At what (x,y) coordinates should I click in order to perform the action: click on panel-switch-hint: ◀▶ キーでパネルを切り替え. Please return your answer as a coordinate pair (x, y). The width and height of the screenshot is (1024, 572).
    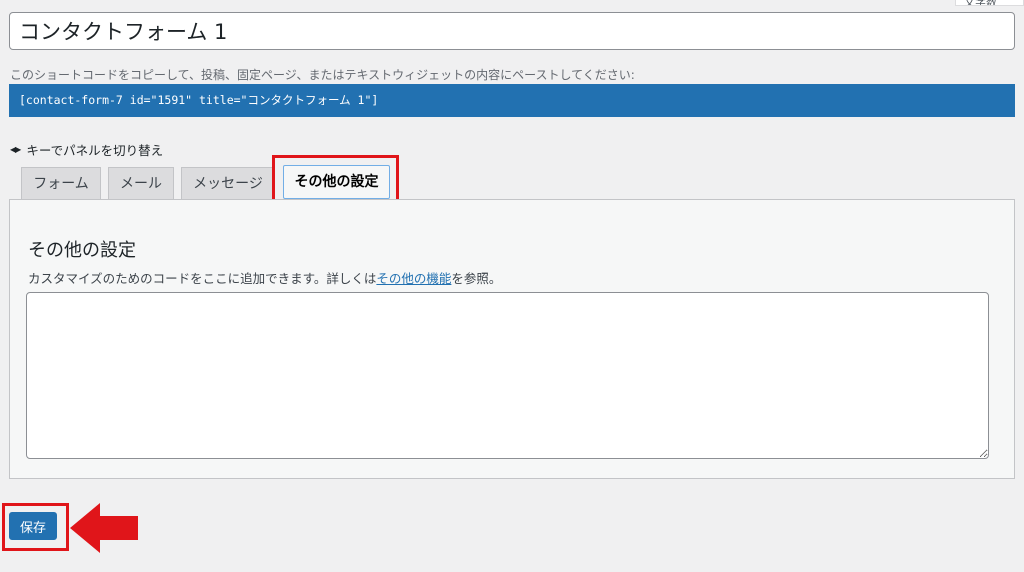
    Looking at the image, I should click on (86, 149).